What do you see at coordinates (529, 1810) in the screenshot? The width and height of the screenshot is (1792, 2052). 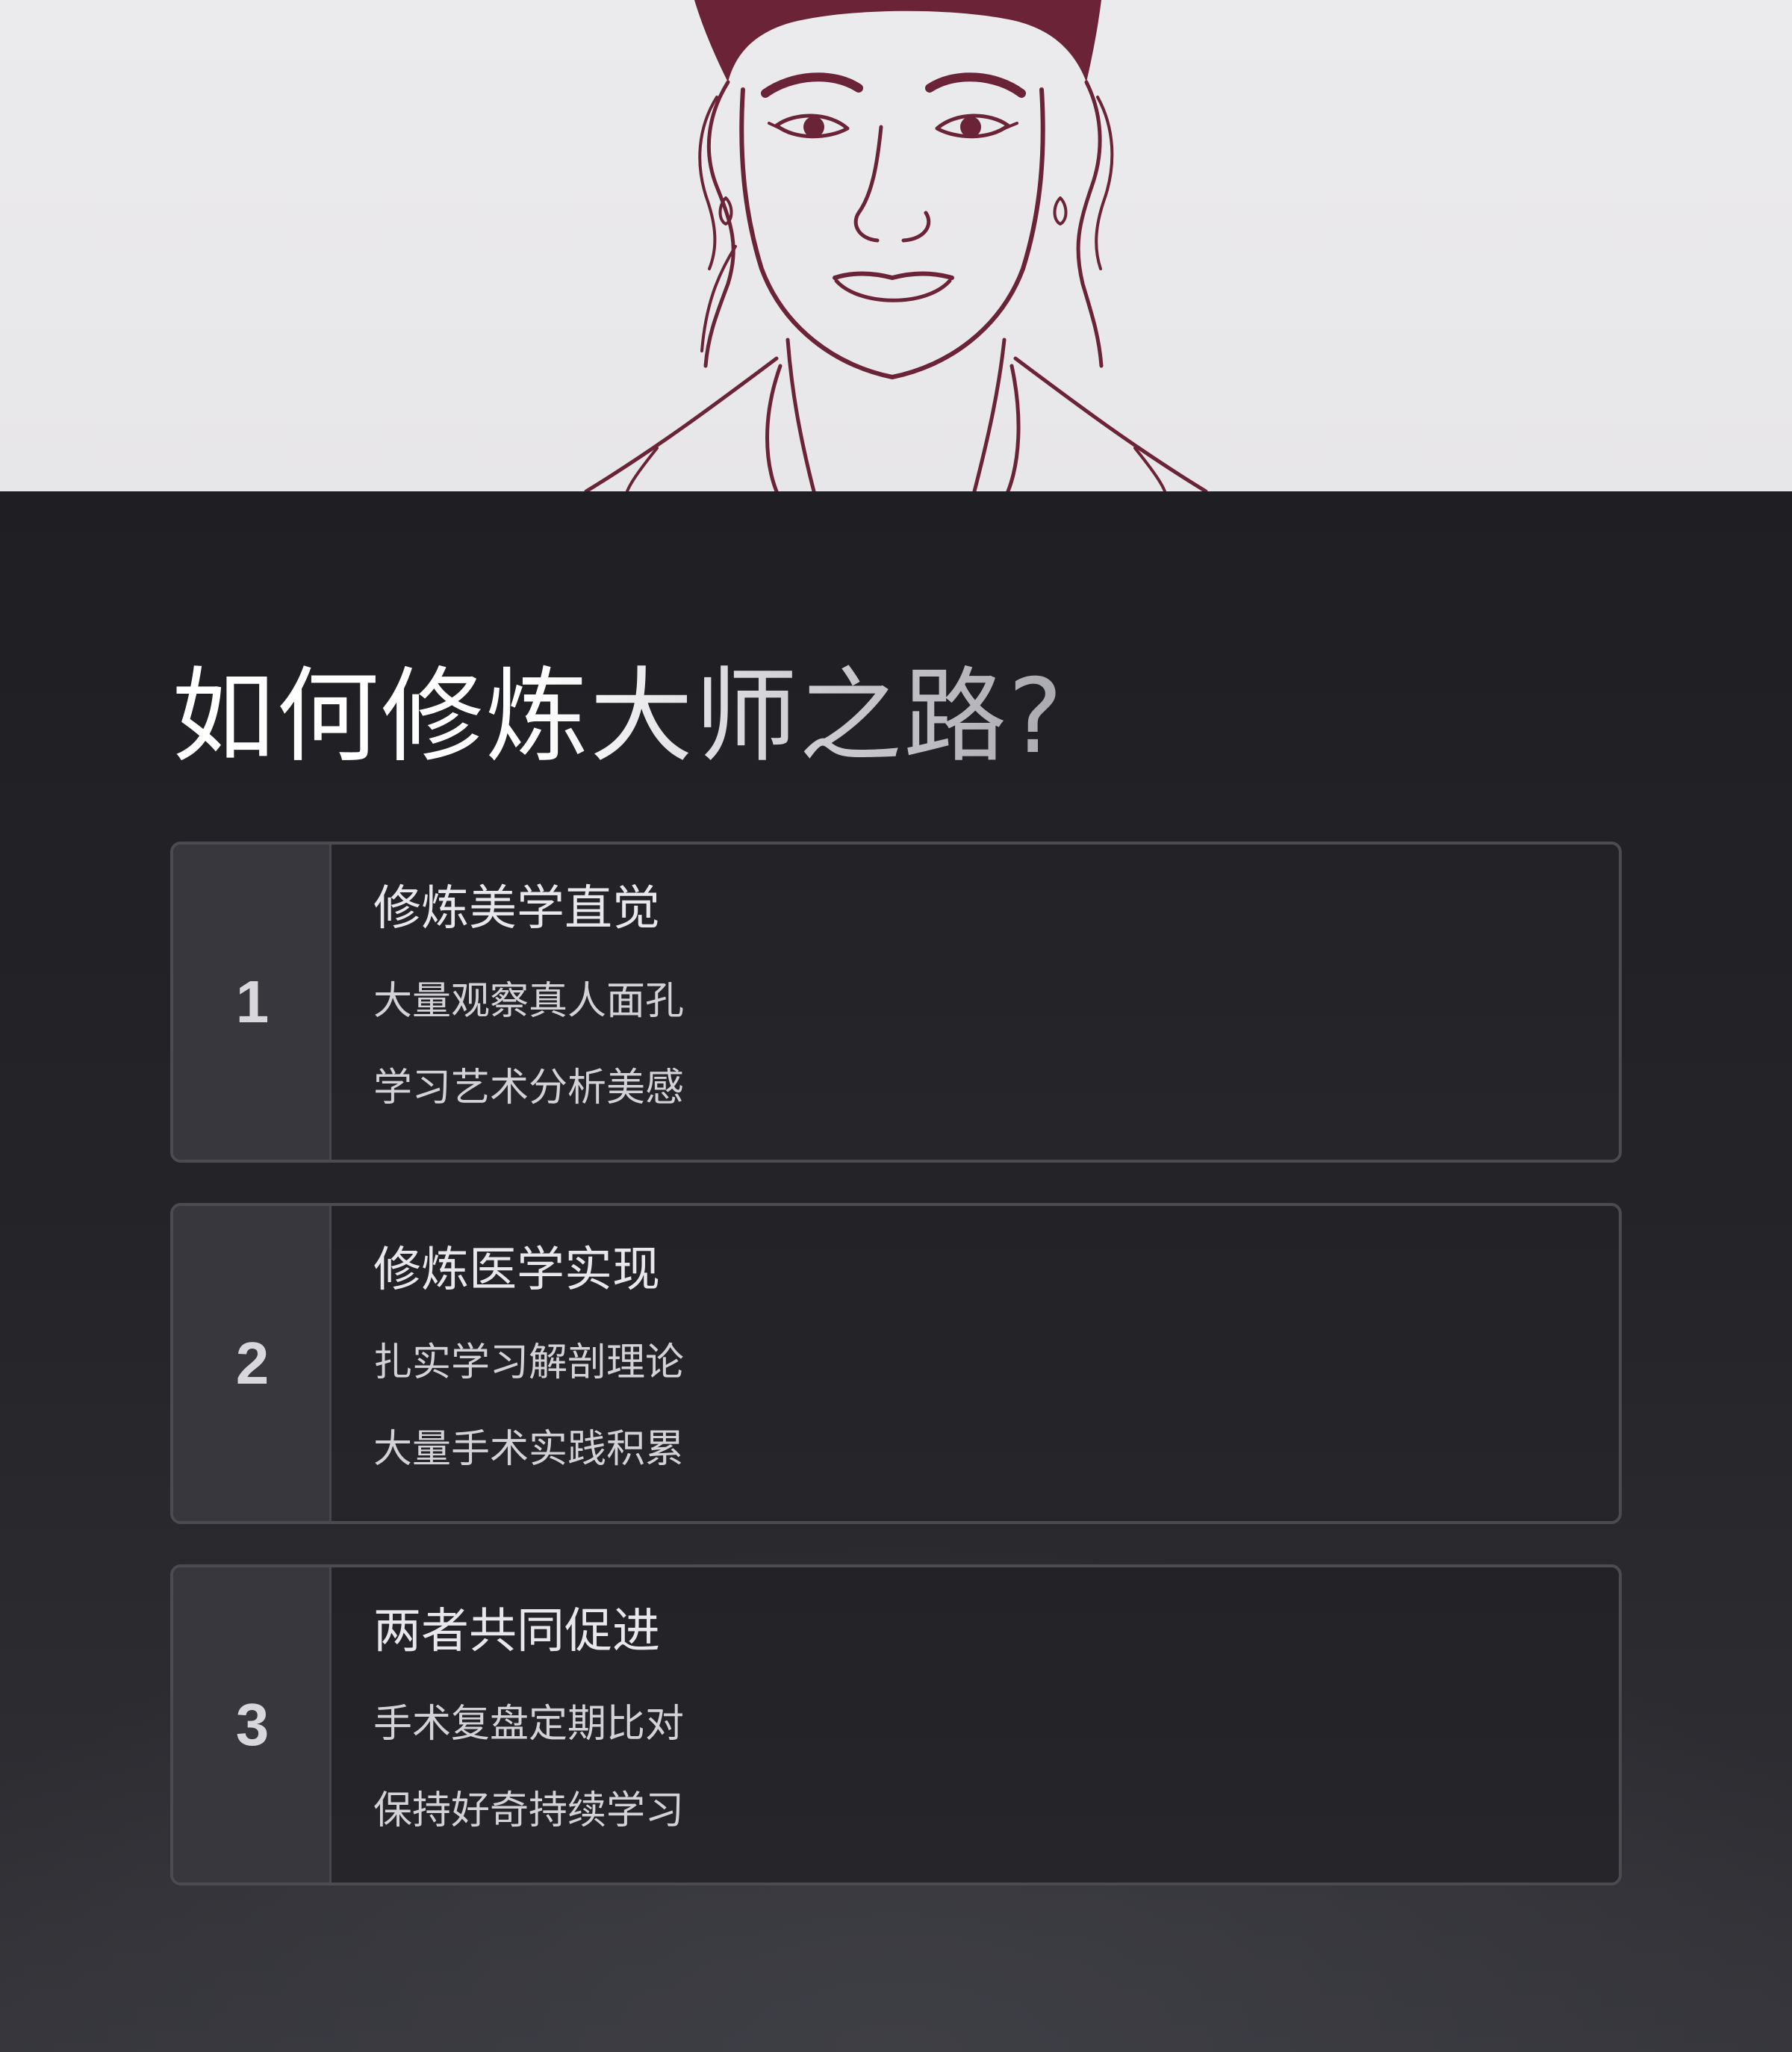 I see `step-point: 保持好奇持续学习` at bounding box center [529, 1810].